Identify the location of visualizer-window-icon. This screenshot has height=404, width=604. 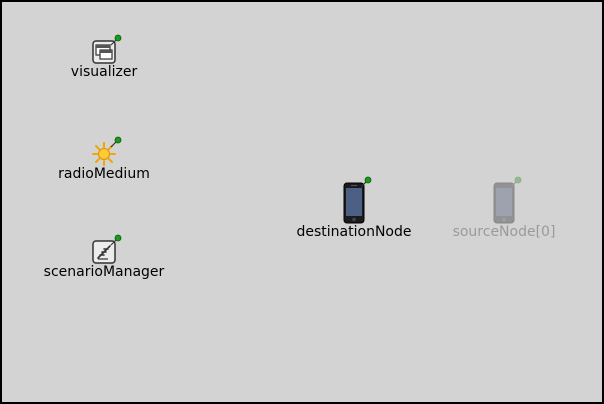
(107, 49).